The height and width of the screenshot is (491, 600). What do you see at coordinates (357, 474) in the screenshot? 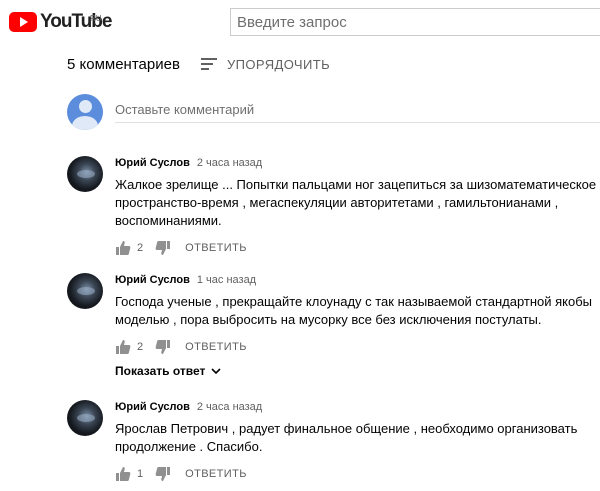
I see `comment-actions: 1 ОТВЕТИТЬ` at bounding box center [357, 474].